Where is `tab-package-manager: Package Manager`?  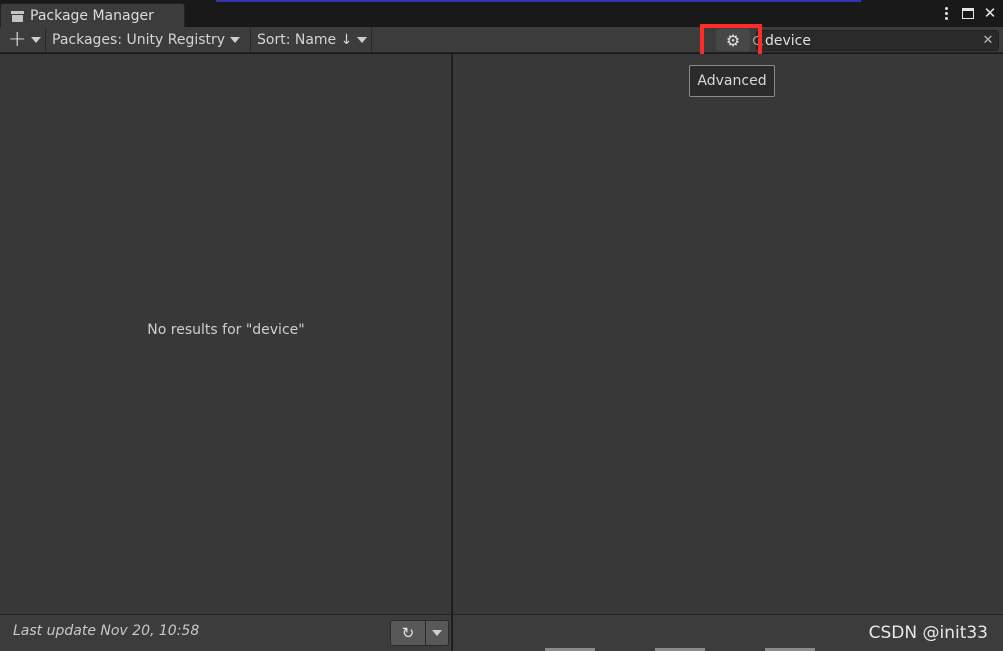 tab-package-manager: Package Manager is located at coordinates (92, 15).